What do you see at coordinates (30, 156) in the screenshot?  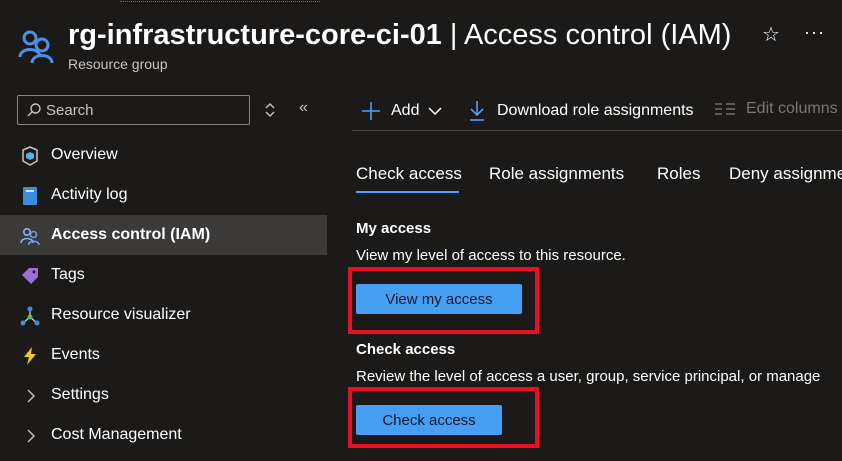 I see `cube-icon` at bounding box center [30, 156].